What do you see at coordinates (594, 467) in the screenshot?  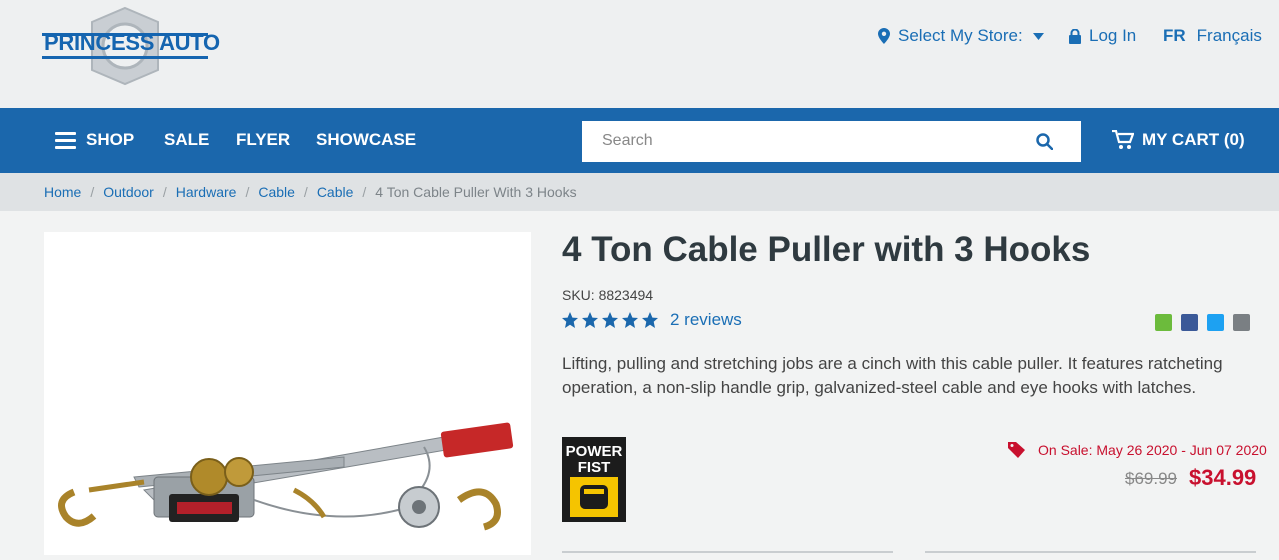 I see `svg-text: FIST` at bounding box center [594, 467].